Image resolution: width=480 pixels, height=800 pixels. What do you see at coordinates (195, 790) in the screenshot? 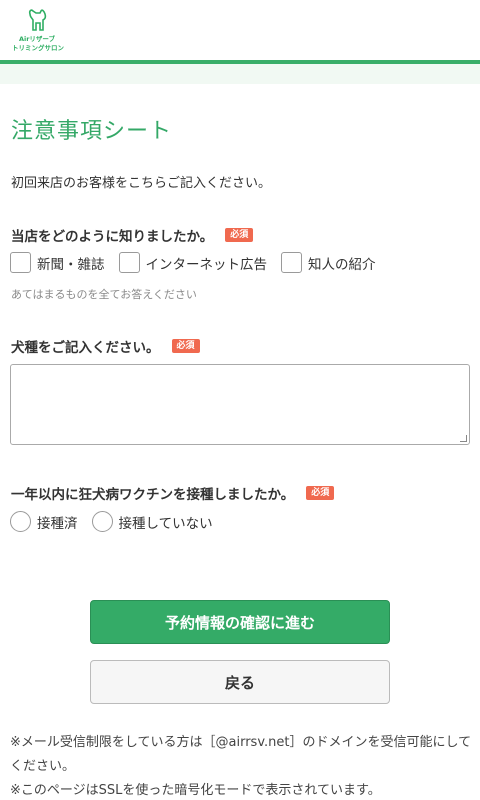
I see `note-ssl: ※このページはSSLを使った暗号化モードで表示されています。` at bounding box center [195, 790].